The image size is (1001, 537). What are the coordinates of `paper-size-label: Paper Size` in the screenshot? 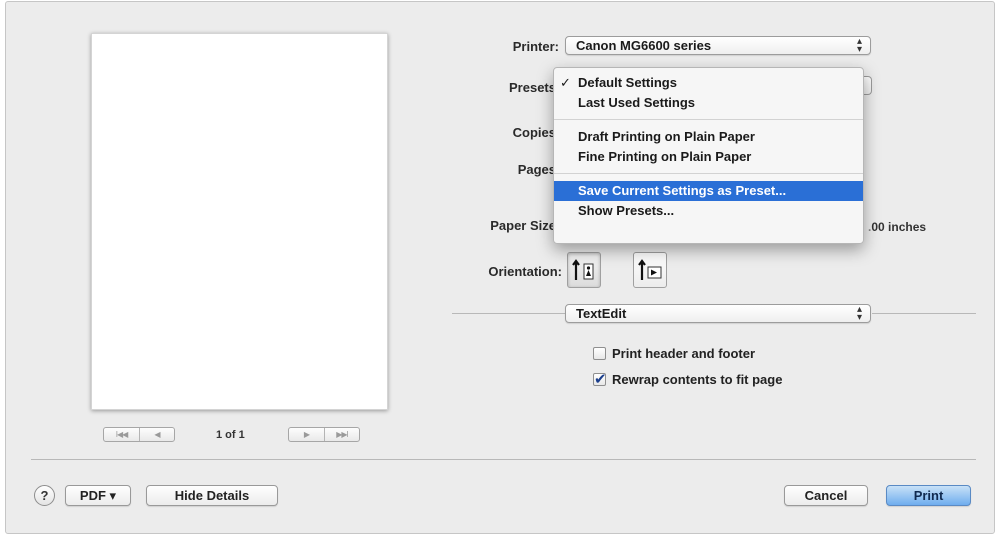 It's located at (523, 225).